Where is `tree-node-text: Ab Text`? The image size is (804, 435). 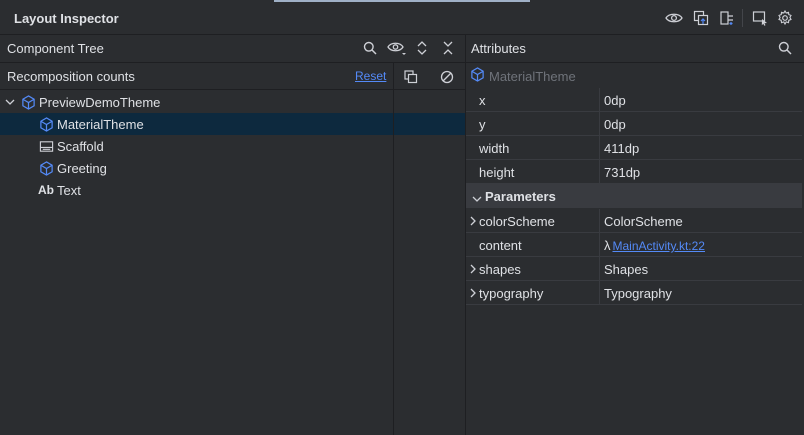
tree-node-text: Ab Text is located at coordinates (232, 190).